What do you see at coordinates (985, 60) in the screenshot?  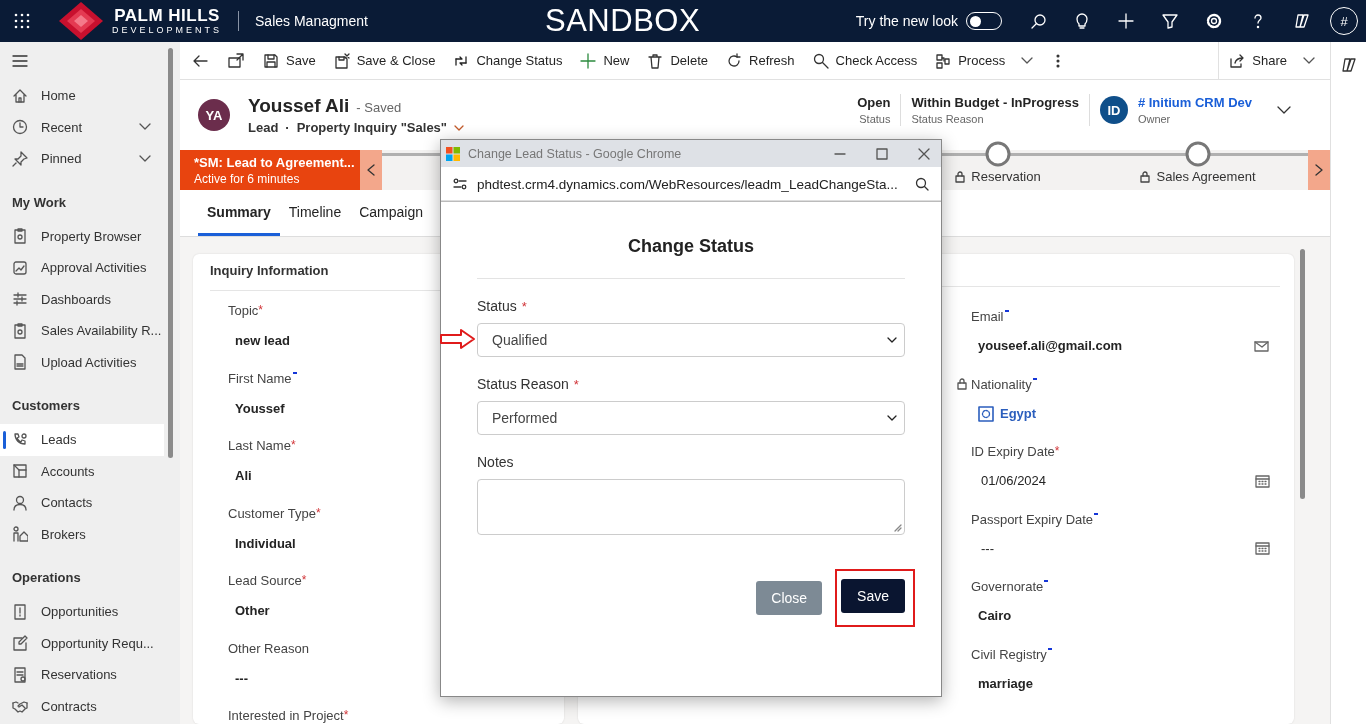 I see `command-button: Process` at bounding box center [985, 60].